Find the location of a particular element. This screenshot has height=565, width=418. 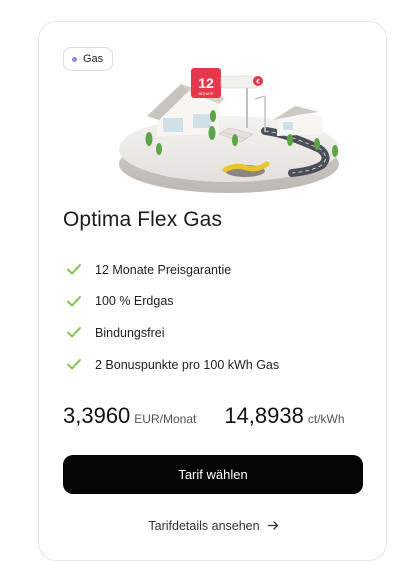

tariff-details-label: Tarifdetails ansehen is located at coordinates (204, 526).